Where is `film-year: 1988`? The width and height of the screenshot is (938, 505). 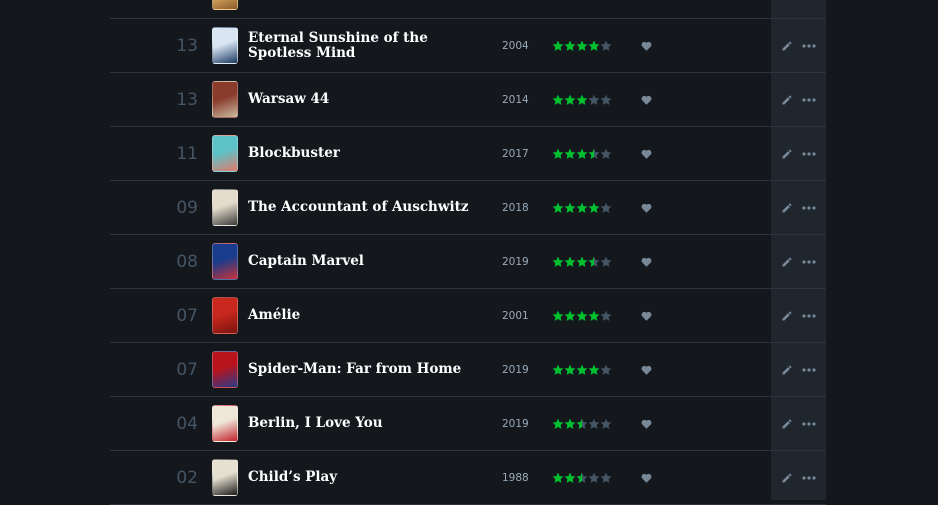 film-year: 1988 is located at coordinates (515, 477).